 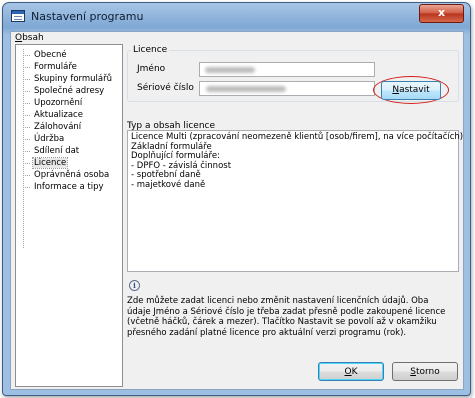 I want to click on window-title: Nastavení programu, so click(x=87, y=16).